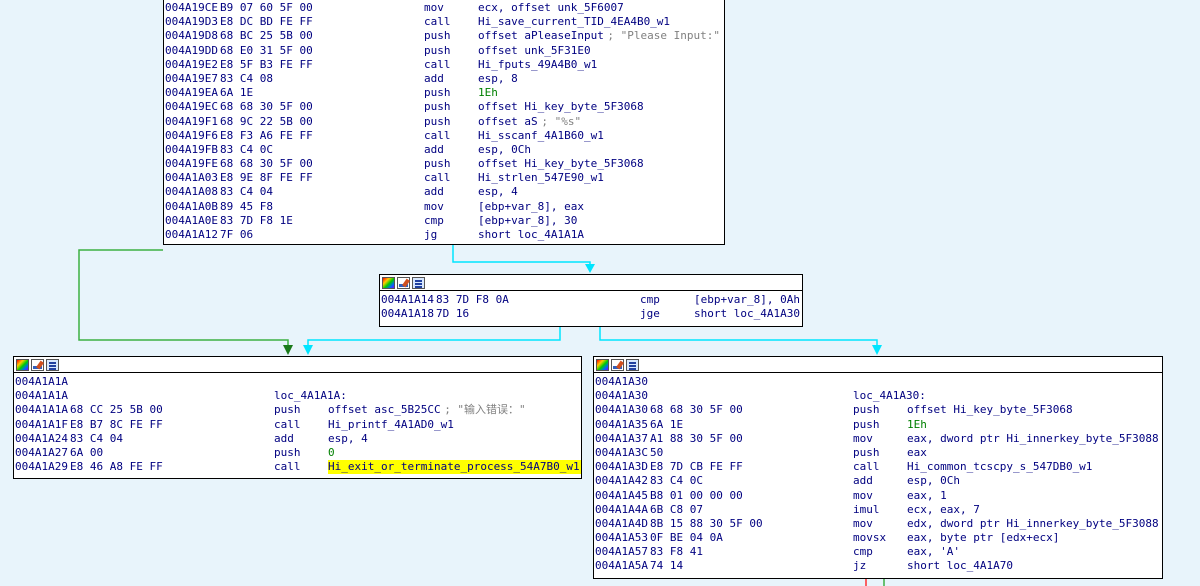  What do you see at coordinates (444, 192) in the screenshot?
I see `code-line: 004A1A08 83 C4 04 add esp, 4` at bounding box center [444, 192].